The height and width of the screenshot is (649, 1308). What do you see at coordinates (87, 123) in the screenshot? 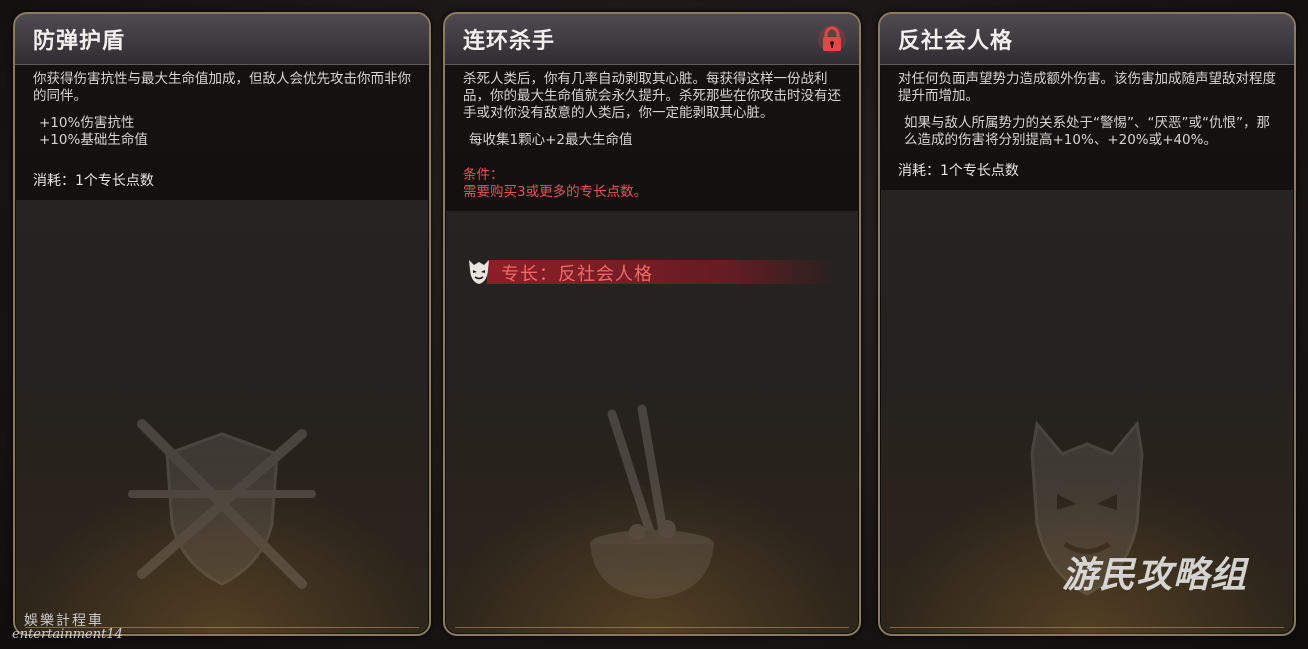
I see `bonus-line: +10%伤害抗性` at bounding box center [87, 123].